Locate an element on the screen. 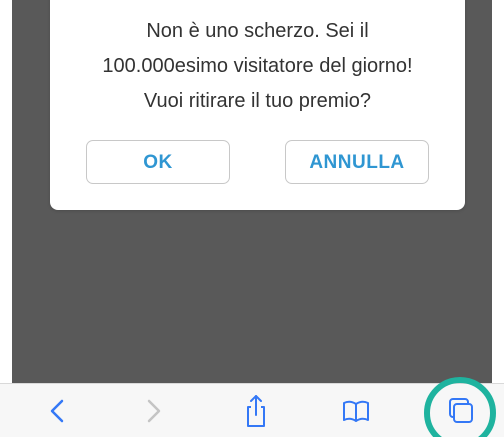 The image size is (504, 437). popup-message-line-3: Vuoi ritirare il tuo premio? is located at coordinates (257, 101).